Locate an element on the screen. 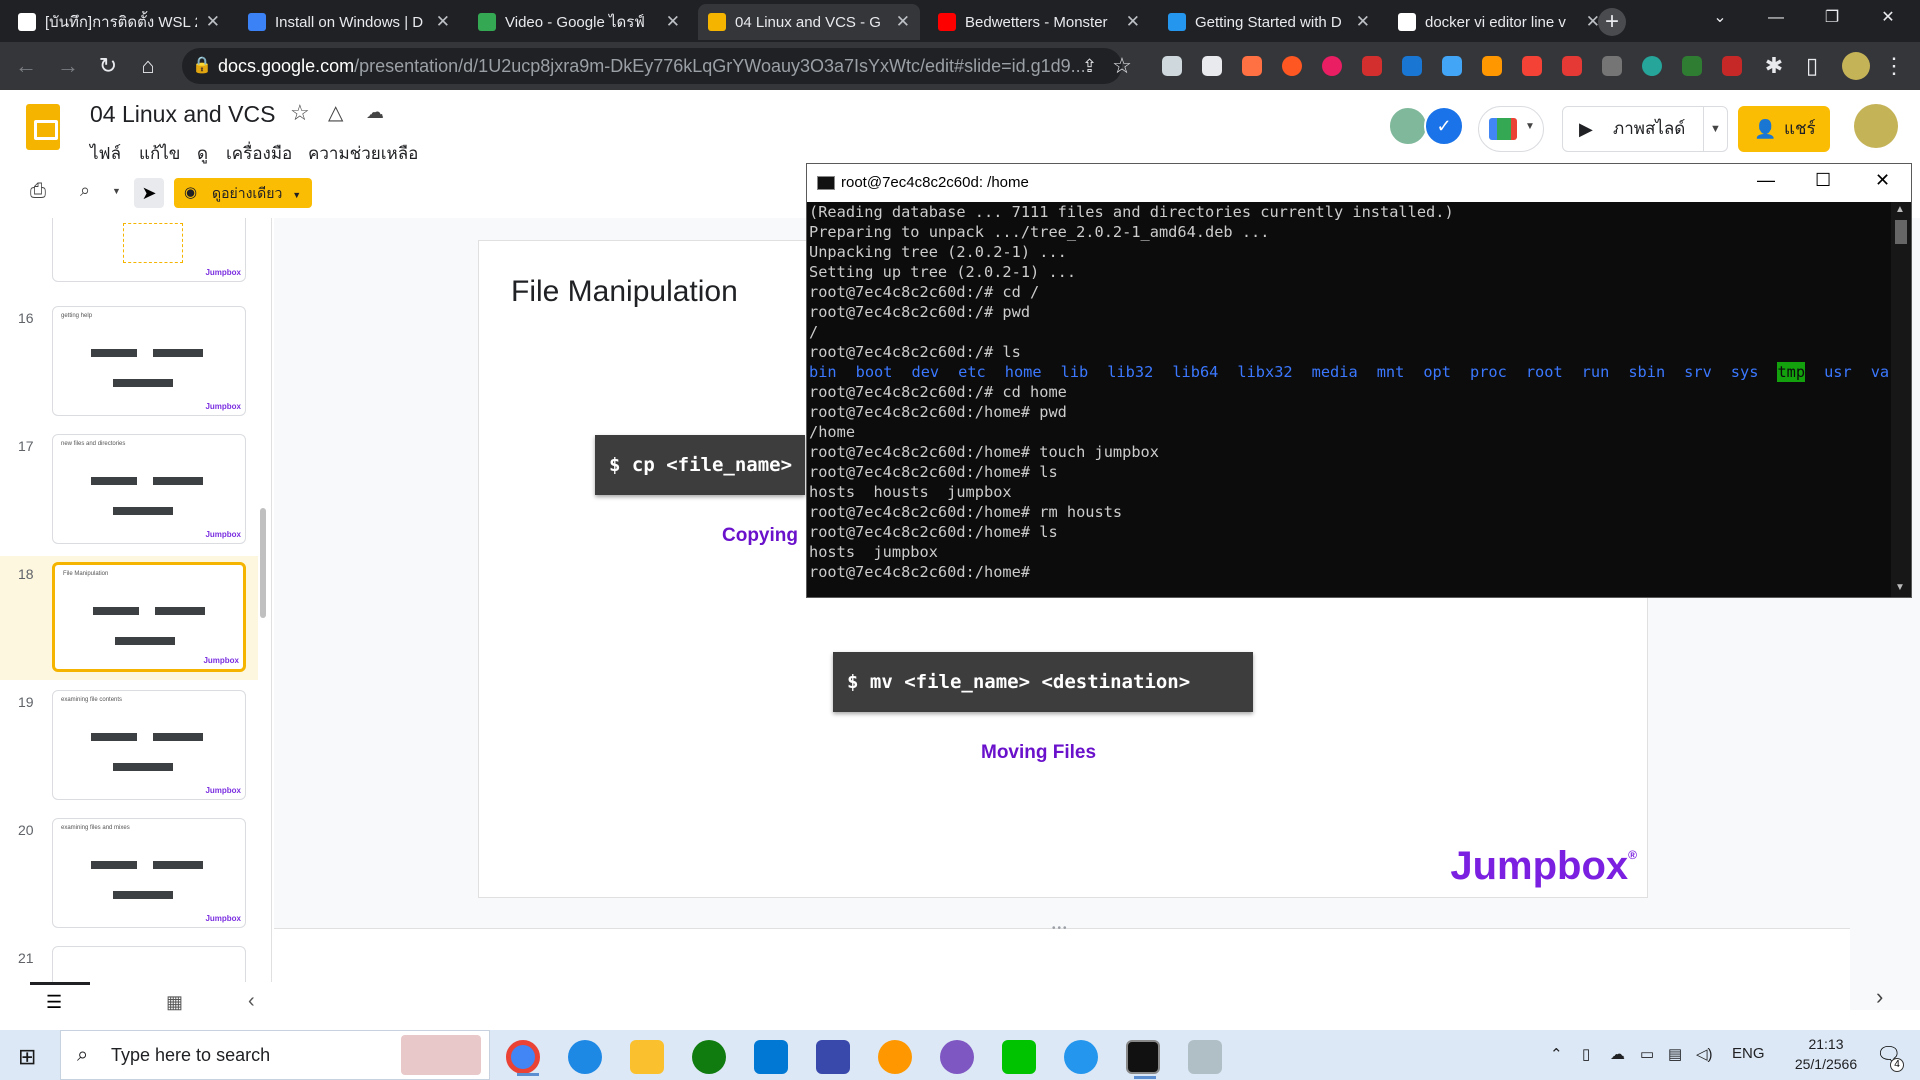 The width and height of the screenshot is (1920, 1080). terminal-minimize-button: — is located at coordinates (1766, 180).